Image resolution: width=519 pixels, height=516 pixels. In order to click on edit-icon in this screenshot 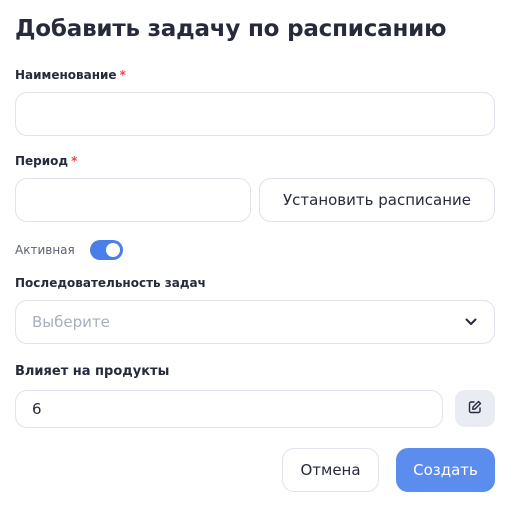, I will do `click(475, 408)`.